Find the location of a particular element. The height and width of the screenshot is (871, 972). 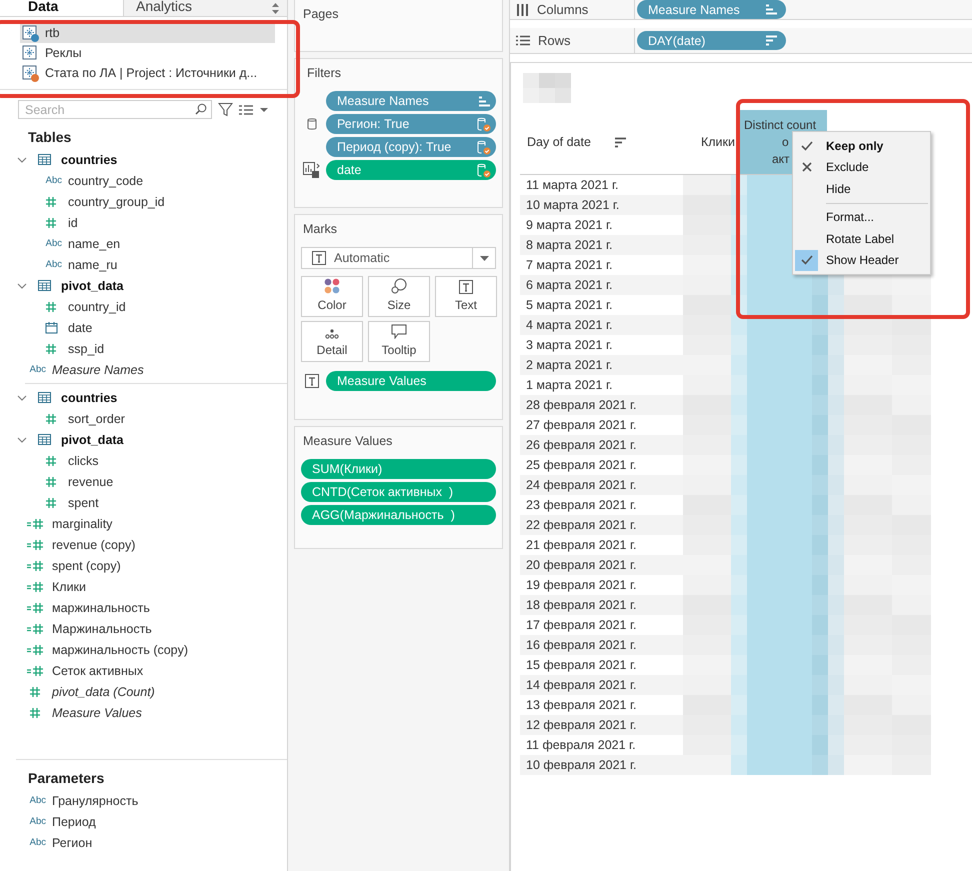

search-icon is located at coordinates (201, 109).